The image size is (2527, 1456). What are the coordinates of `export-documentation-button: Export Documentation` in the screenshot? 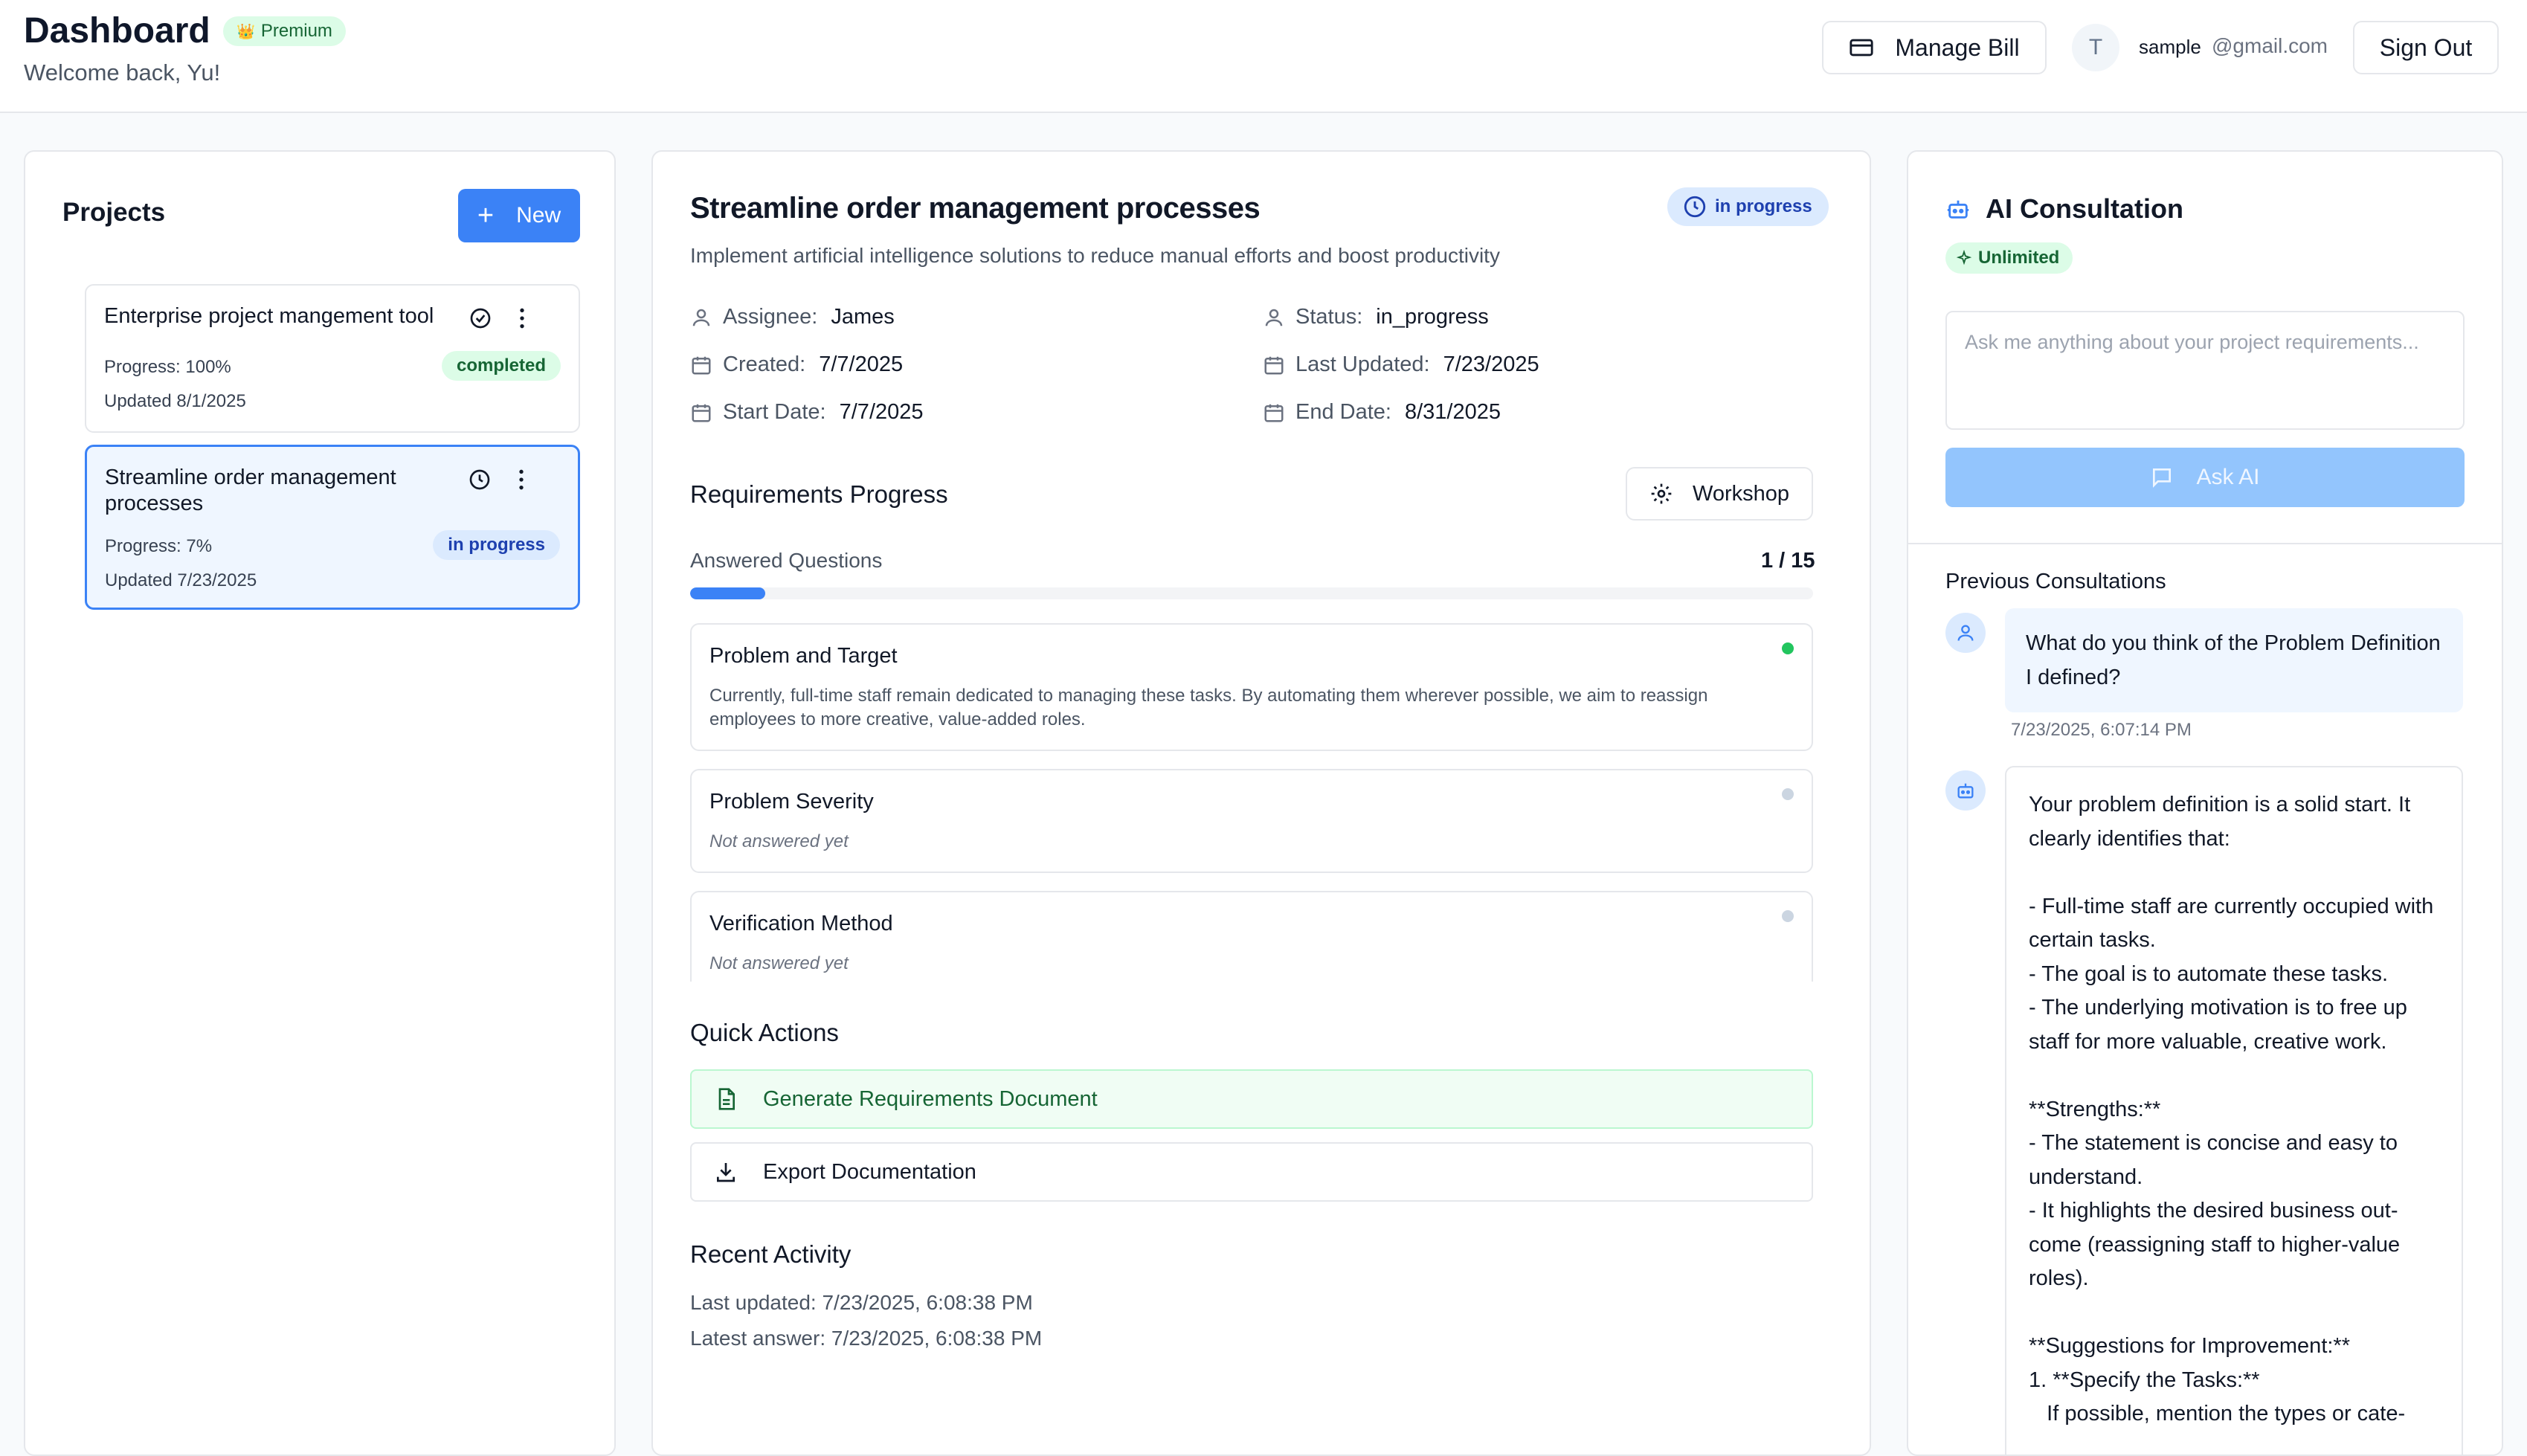 It's located at (1251, 1172).